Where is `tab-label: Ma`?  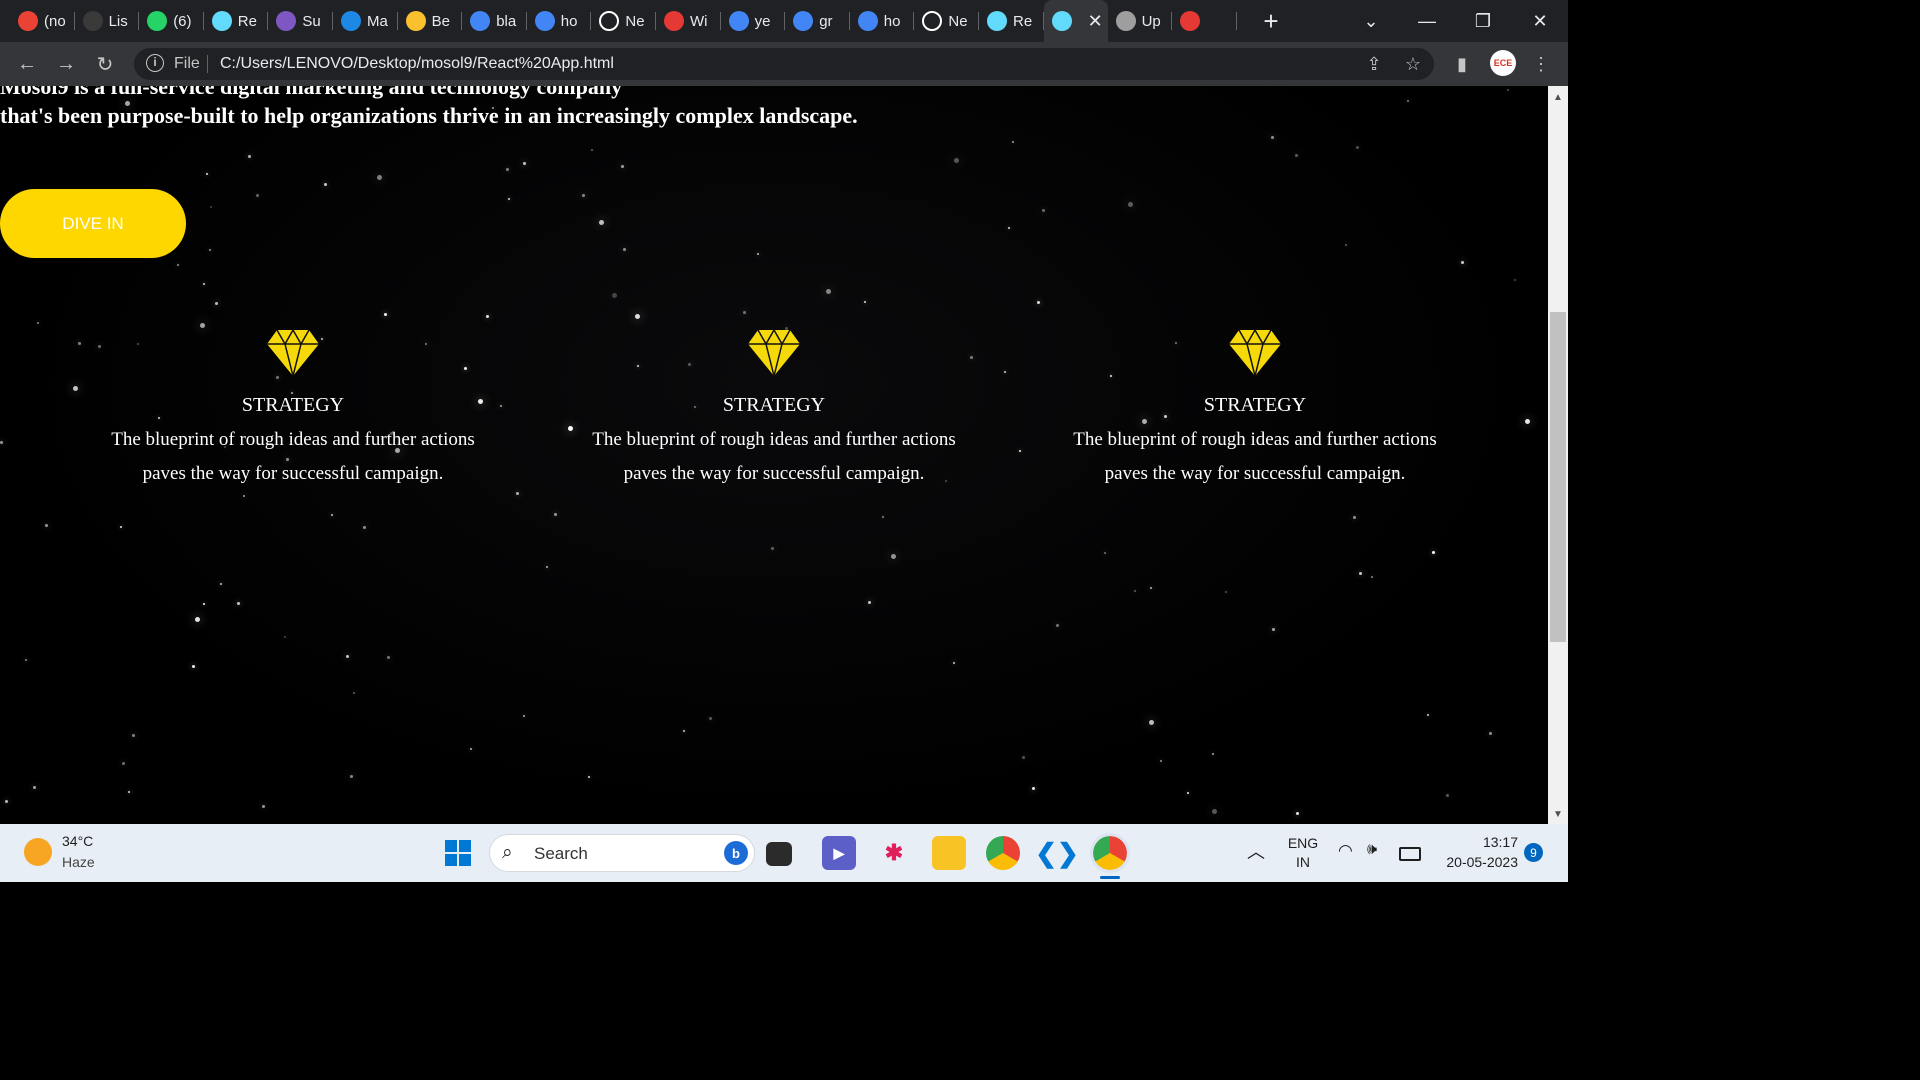
tab-label: Ma is located at coordinates (377, 21).